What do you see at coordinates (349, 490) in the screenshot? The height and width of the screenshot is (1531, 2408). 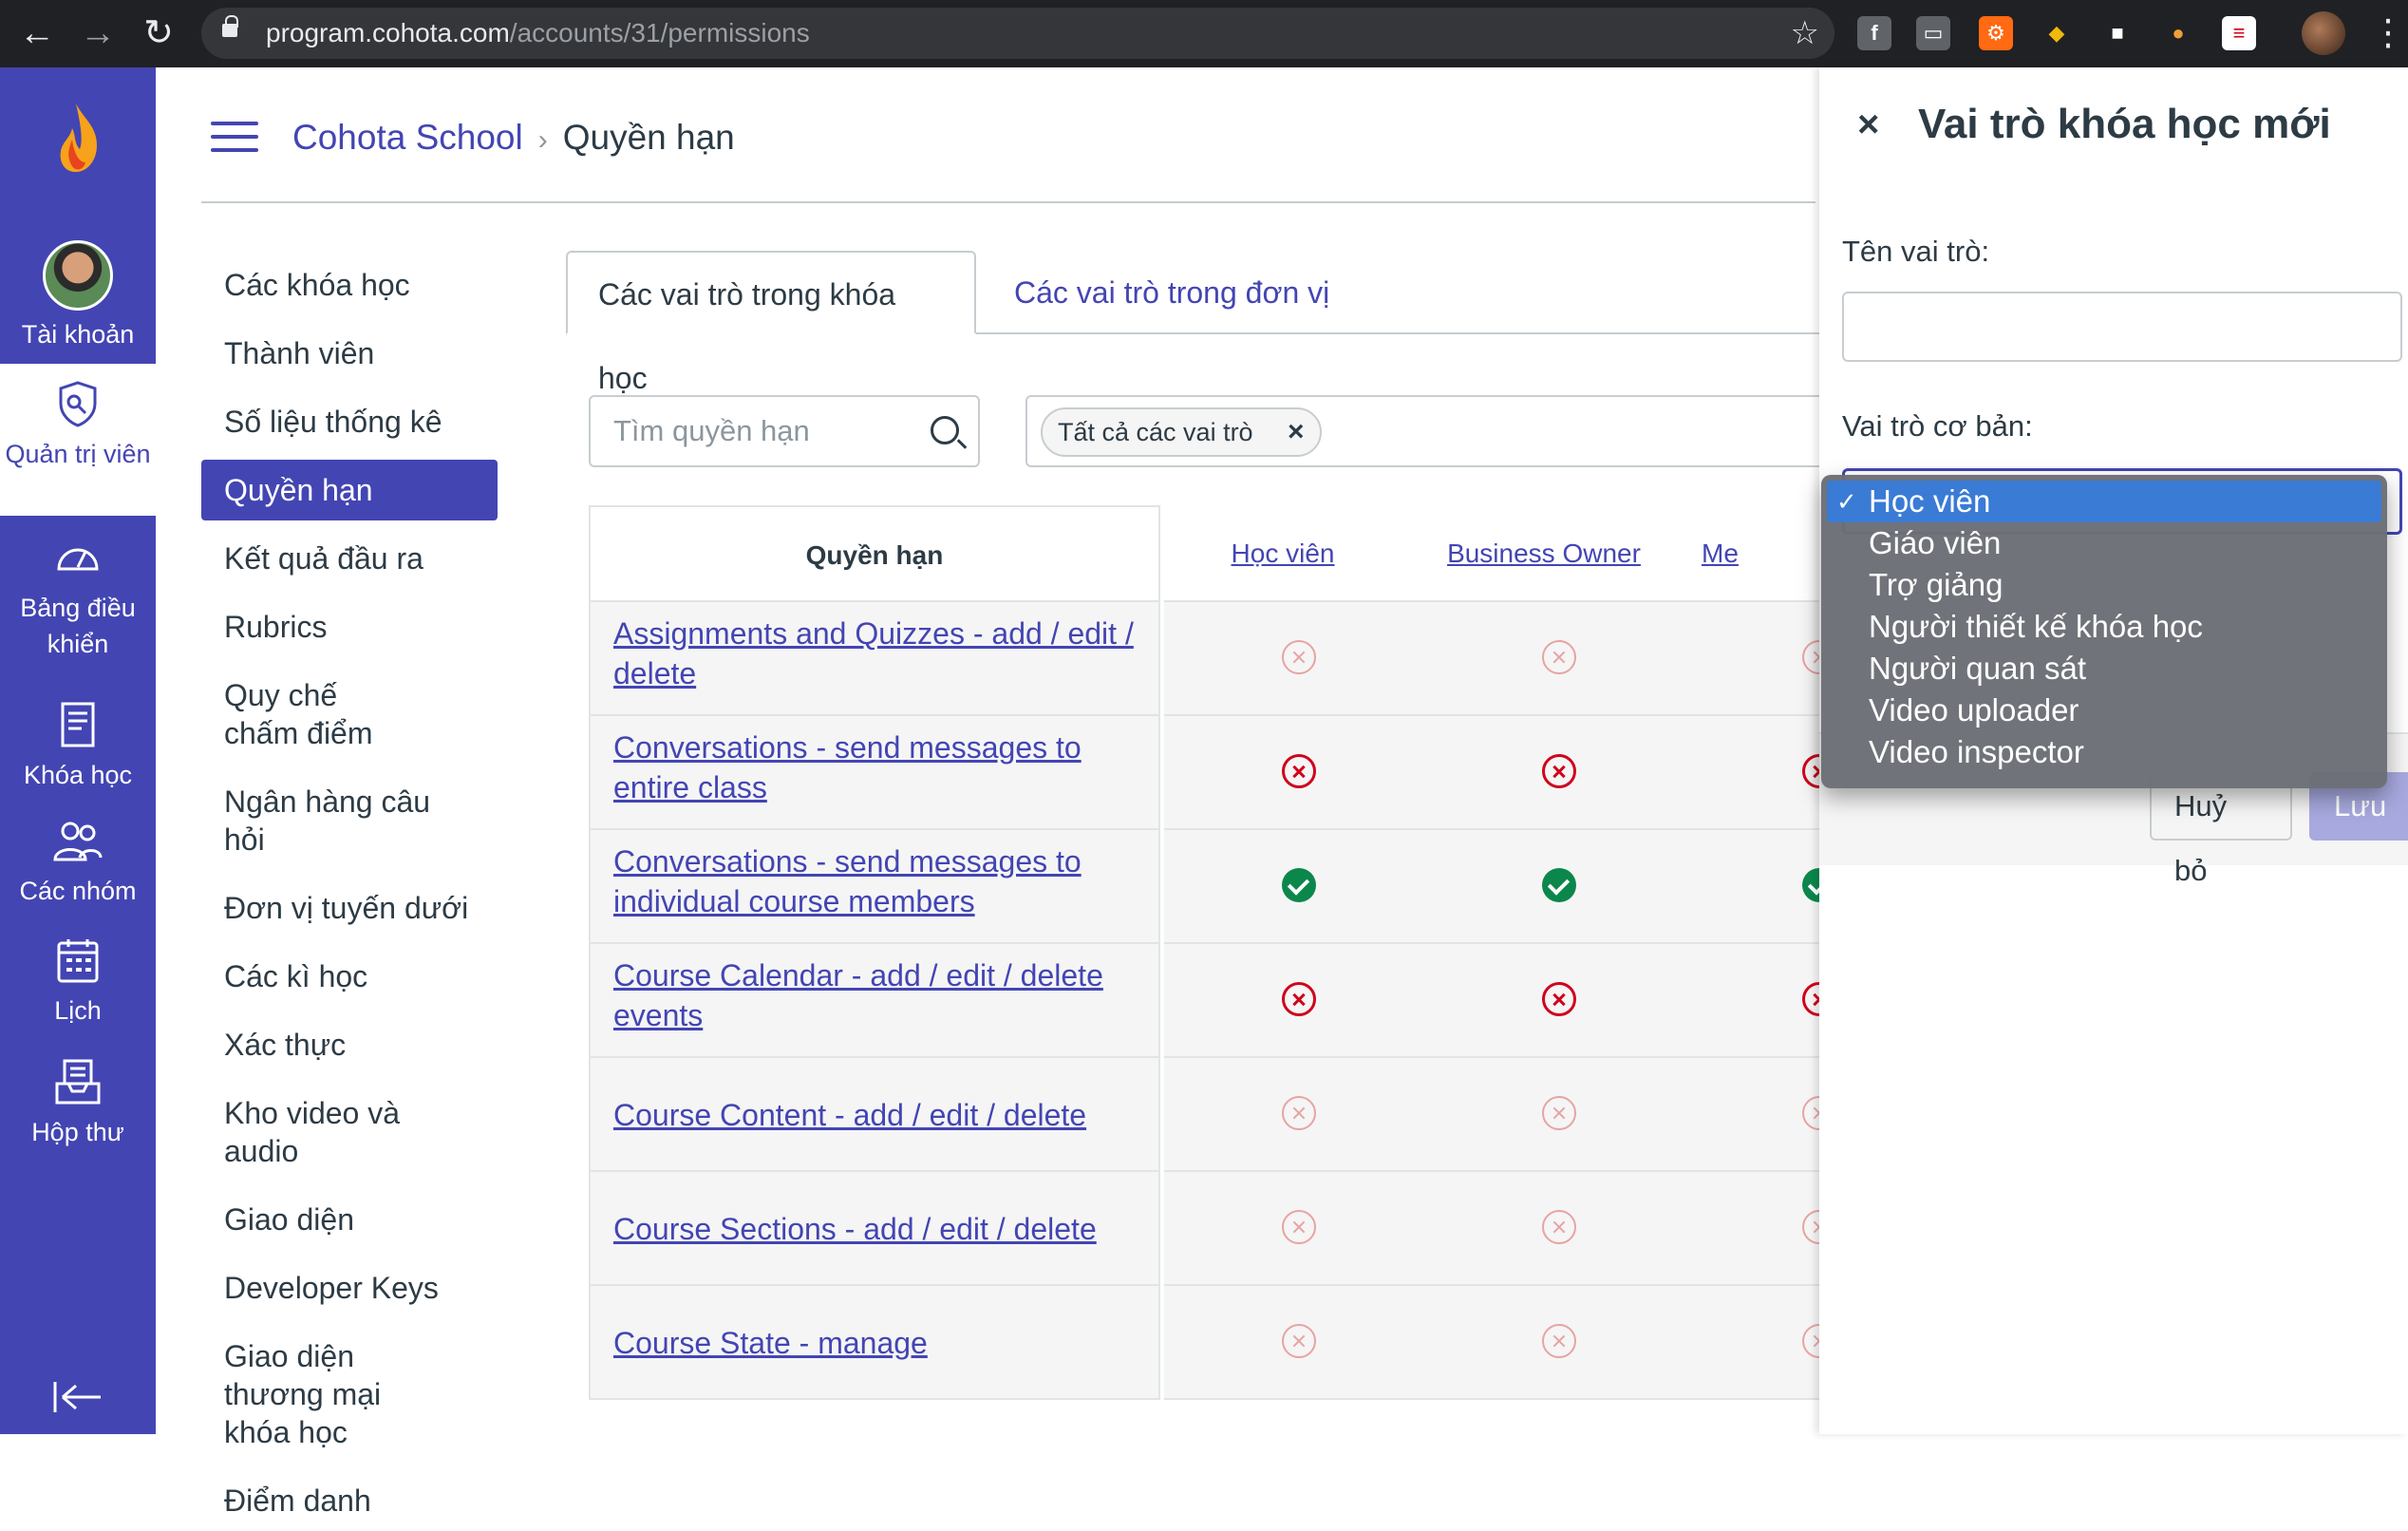 I see `nav-item-permissions: Quyền hạn` at bounding box center [349, 490].